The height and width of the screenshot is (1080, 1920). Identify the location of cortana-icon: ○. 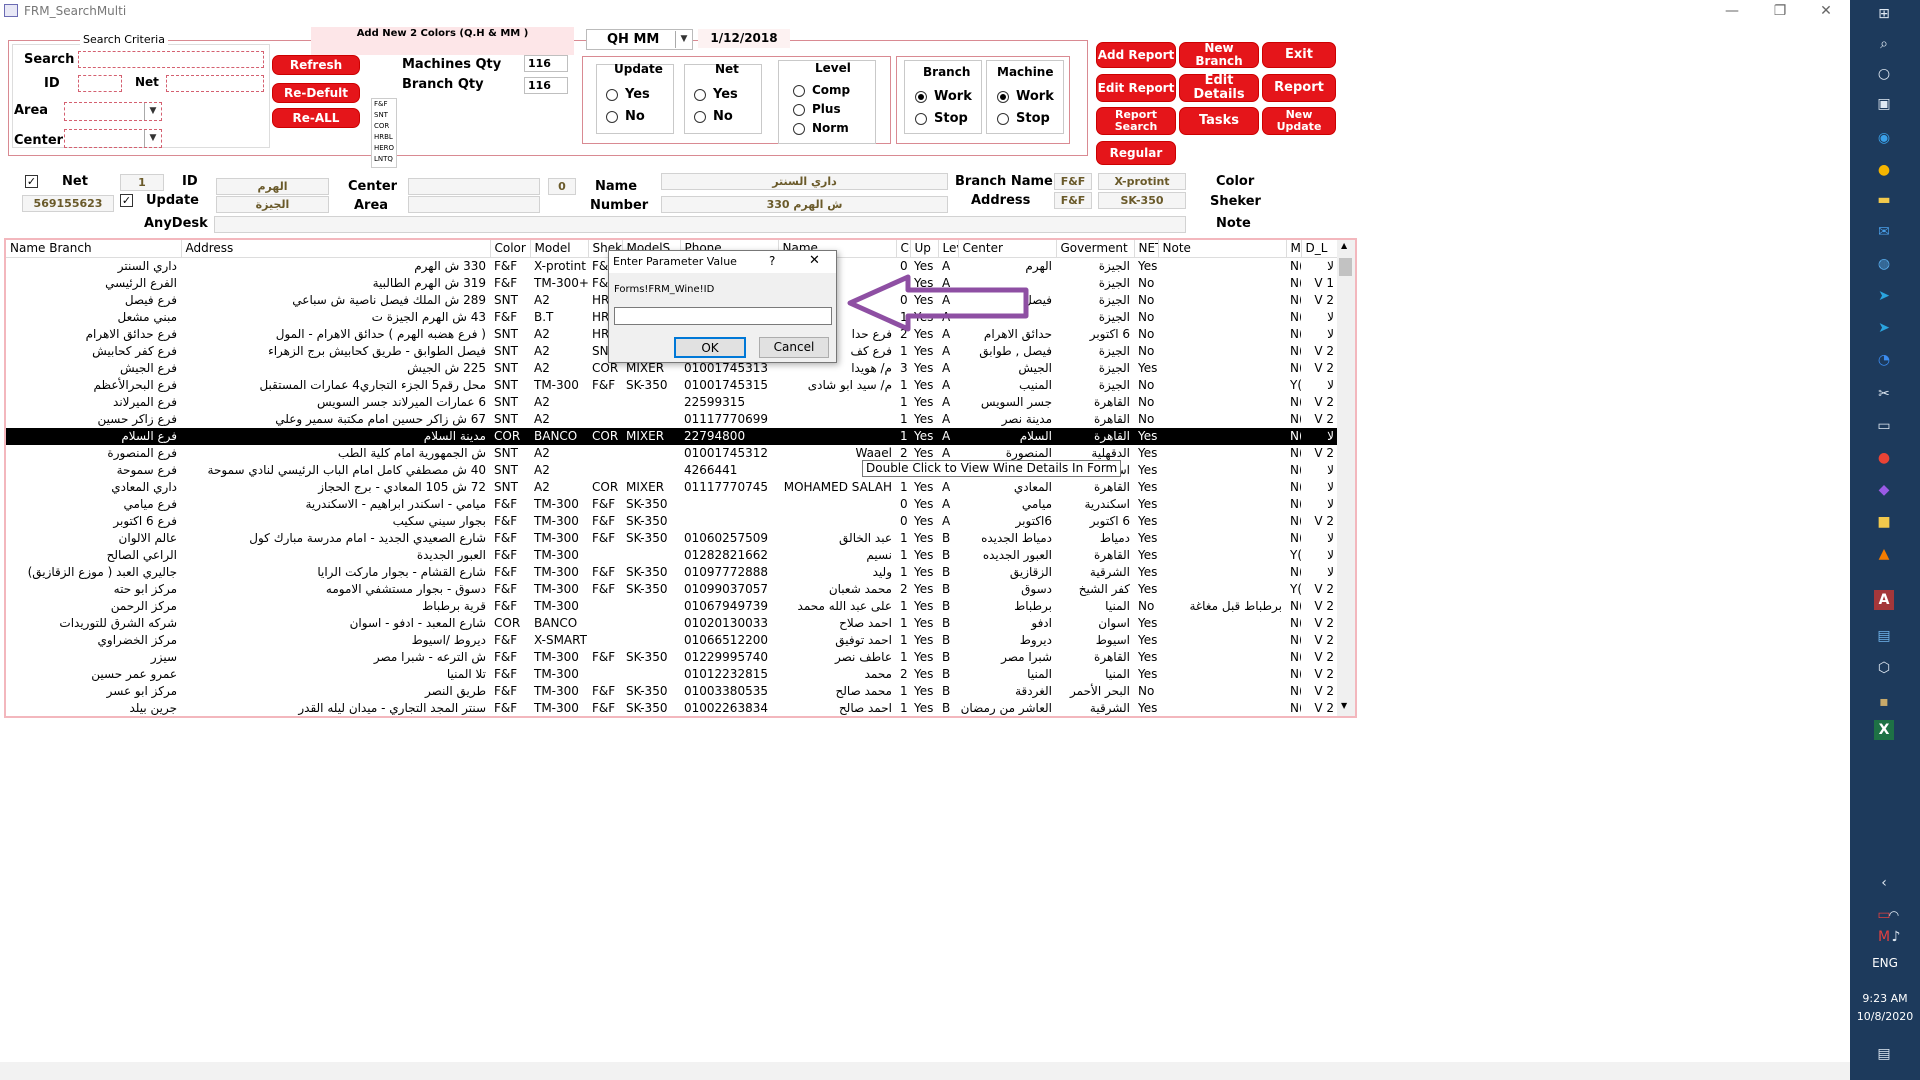
(1884, 74).